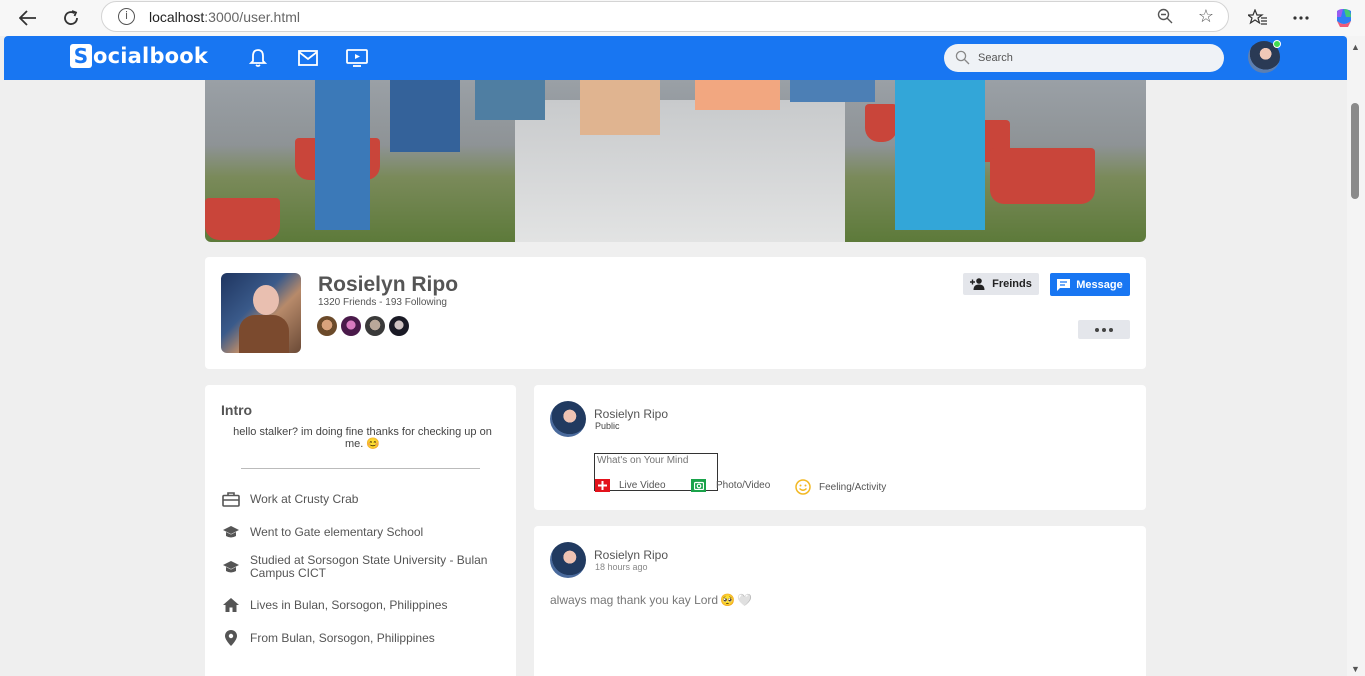  Describe the element at coordinates (71, 18) in the screenshot. I see `reload-icon` at that location.